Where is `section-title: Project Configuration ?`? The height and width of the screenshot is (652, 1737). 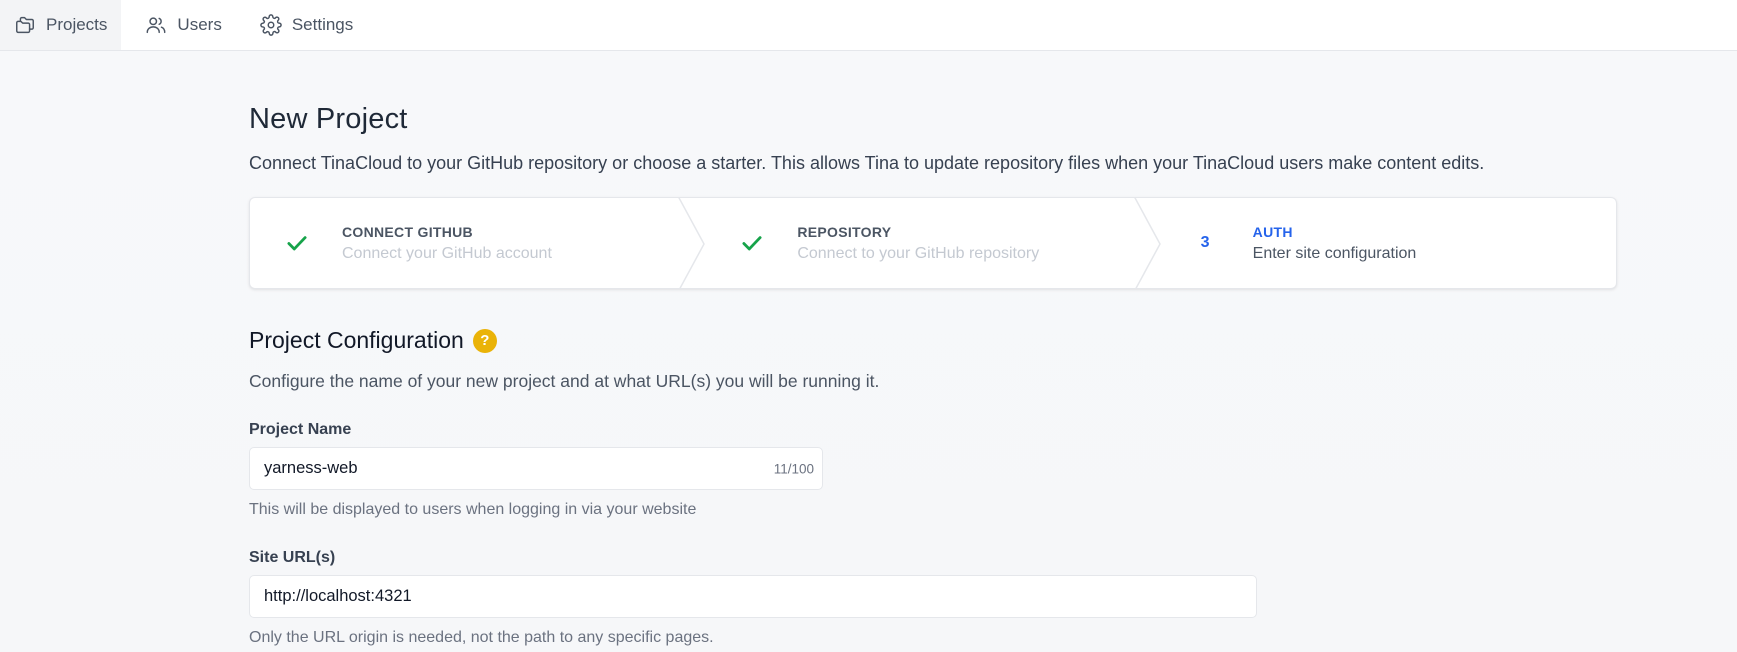 section-title: Project Configuration ? is located at coordinates (933, 340).